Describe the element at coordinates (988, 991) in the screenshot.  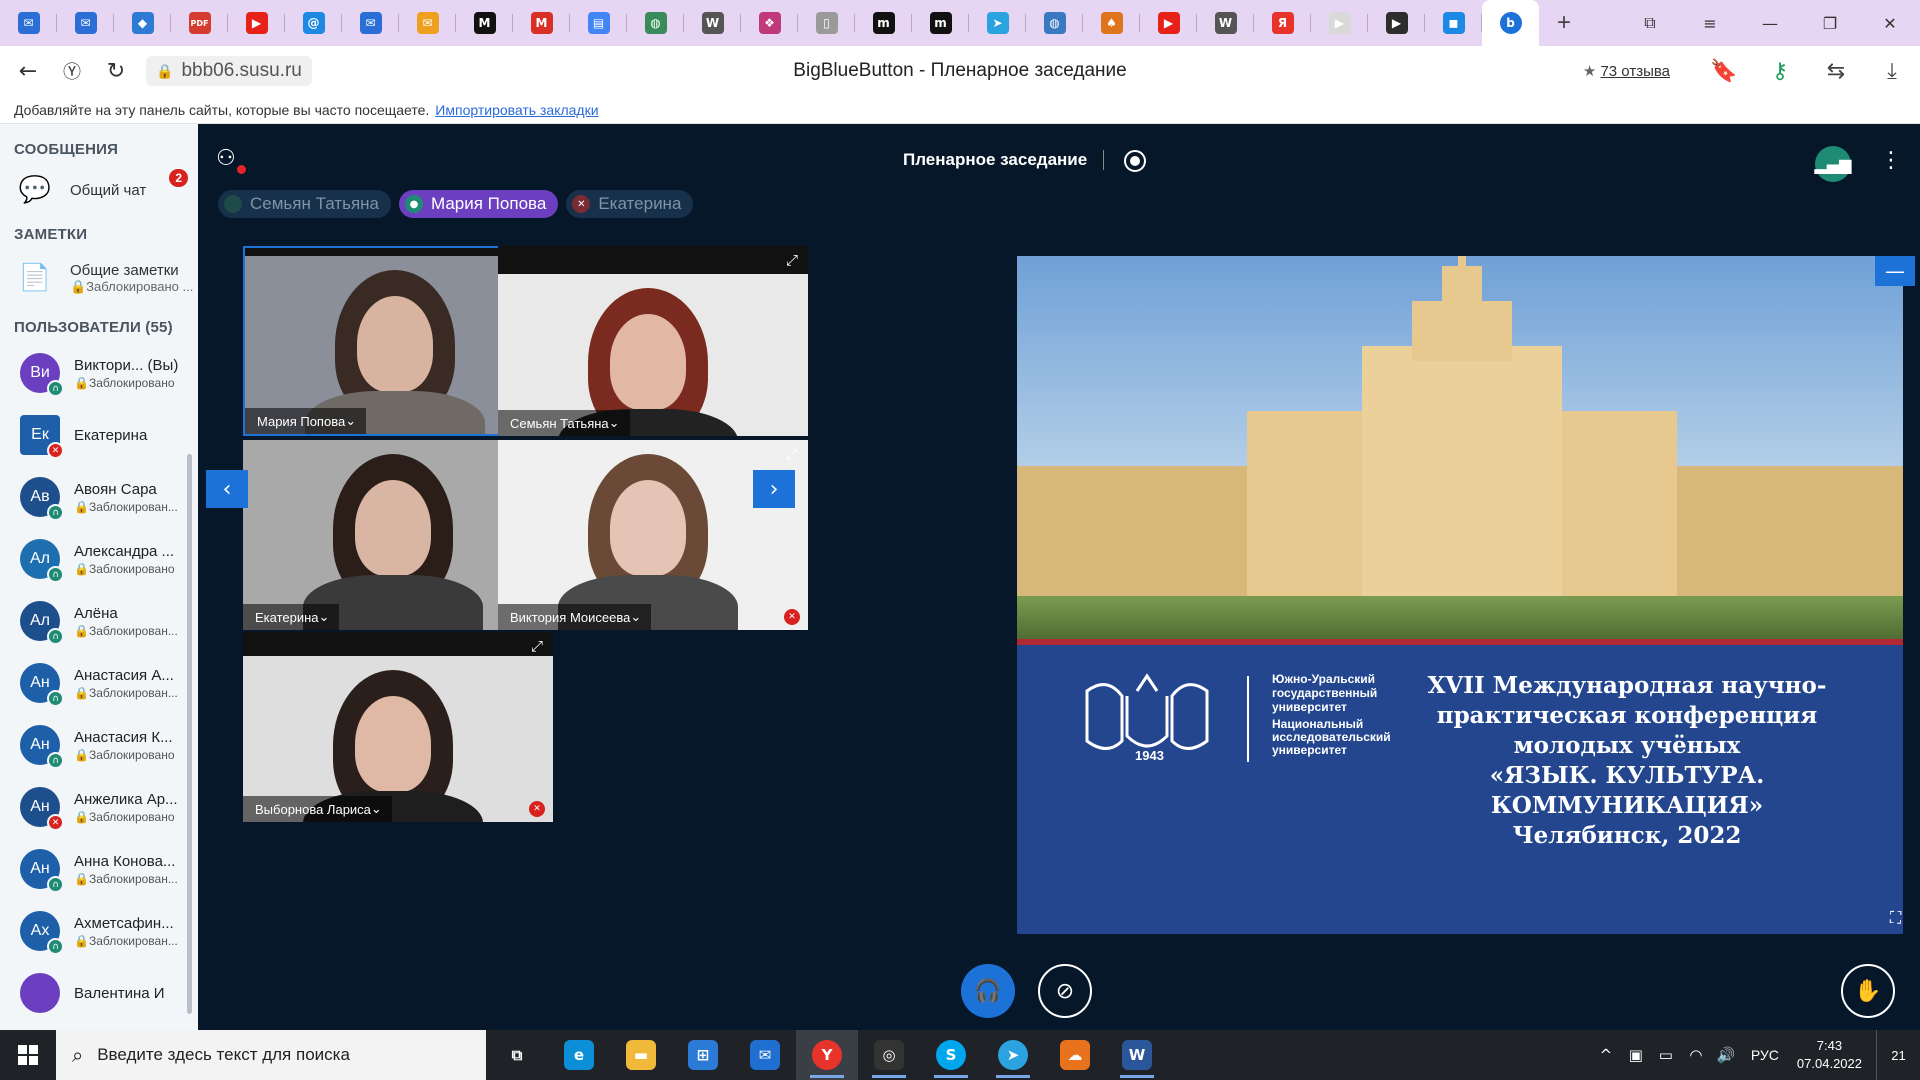
I see `audio-button: 🎧` at that location.